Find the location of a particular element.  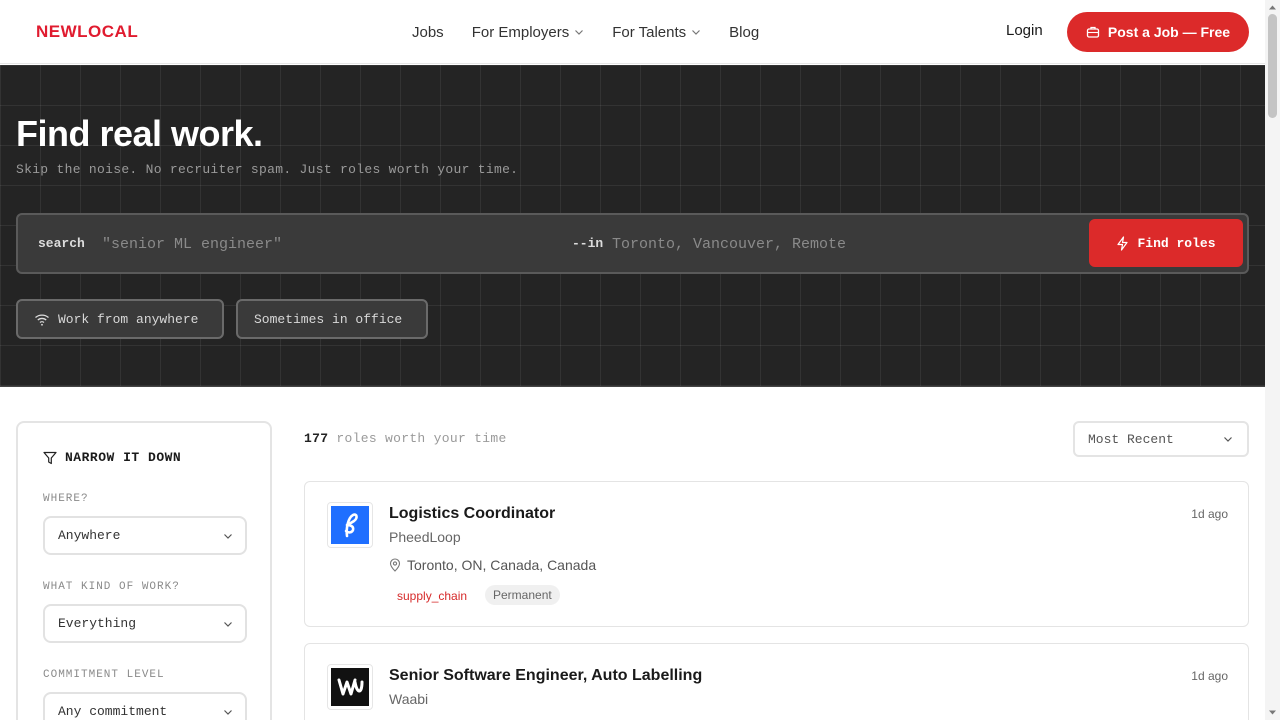

find-roles-label: Find roles is located at coordinates (1176, 243).